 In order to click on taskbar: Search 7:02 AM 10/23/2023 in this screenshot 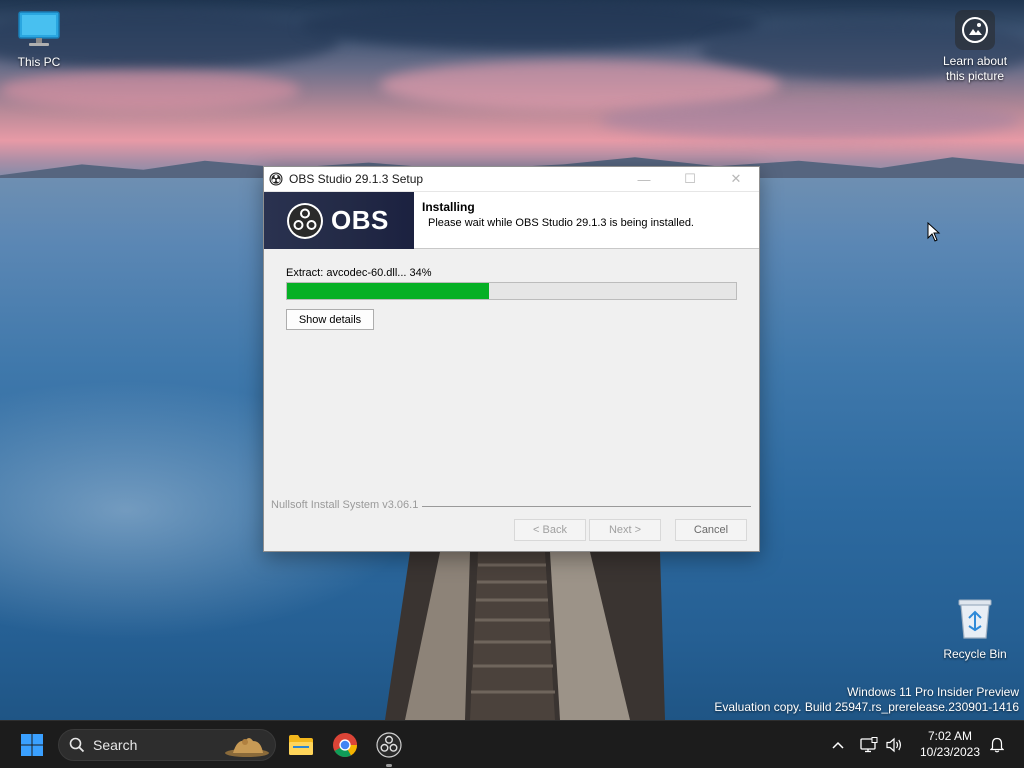, I will do `click(512, 744)`.